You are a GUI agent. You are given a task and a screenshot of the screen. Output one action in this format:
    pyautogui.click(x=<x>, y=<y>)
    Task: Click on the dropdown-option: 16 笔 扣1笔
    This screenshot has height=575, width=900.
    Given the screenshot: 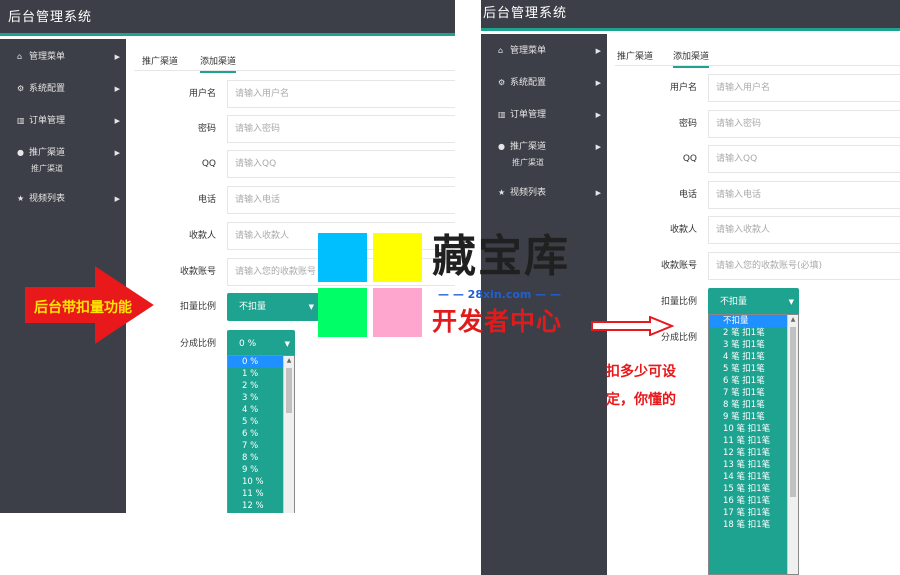 What is the action you would take?
    pyautogui.click(x=753, y=501)
    